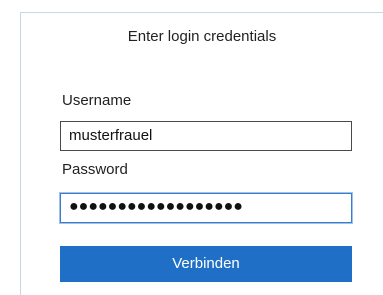 The width and height of the screenshot is (383, 295). I want to click on username-input: musterfrauel, so click(206, 136).